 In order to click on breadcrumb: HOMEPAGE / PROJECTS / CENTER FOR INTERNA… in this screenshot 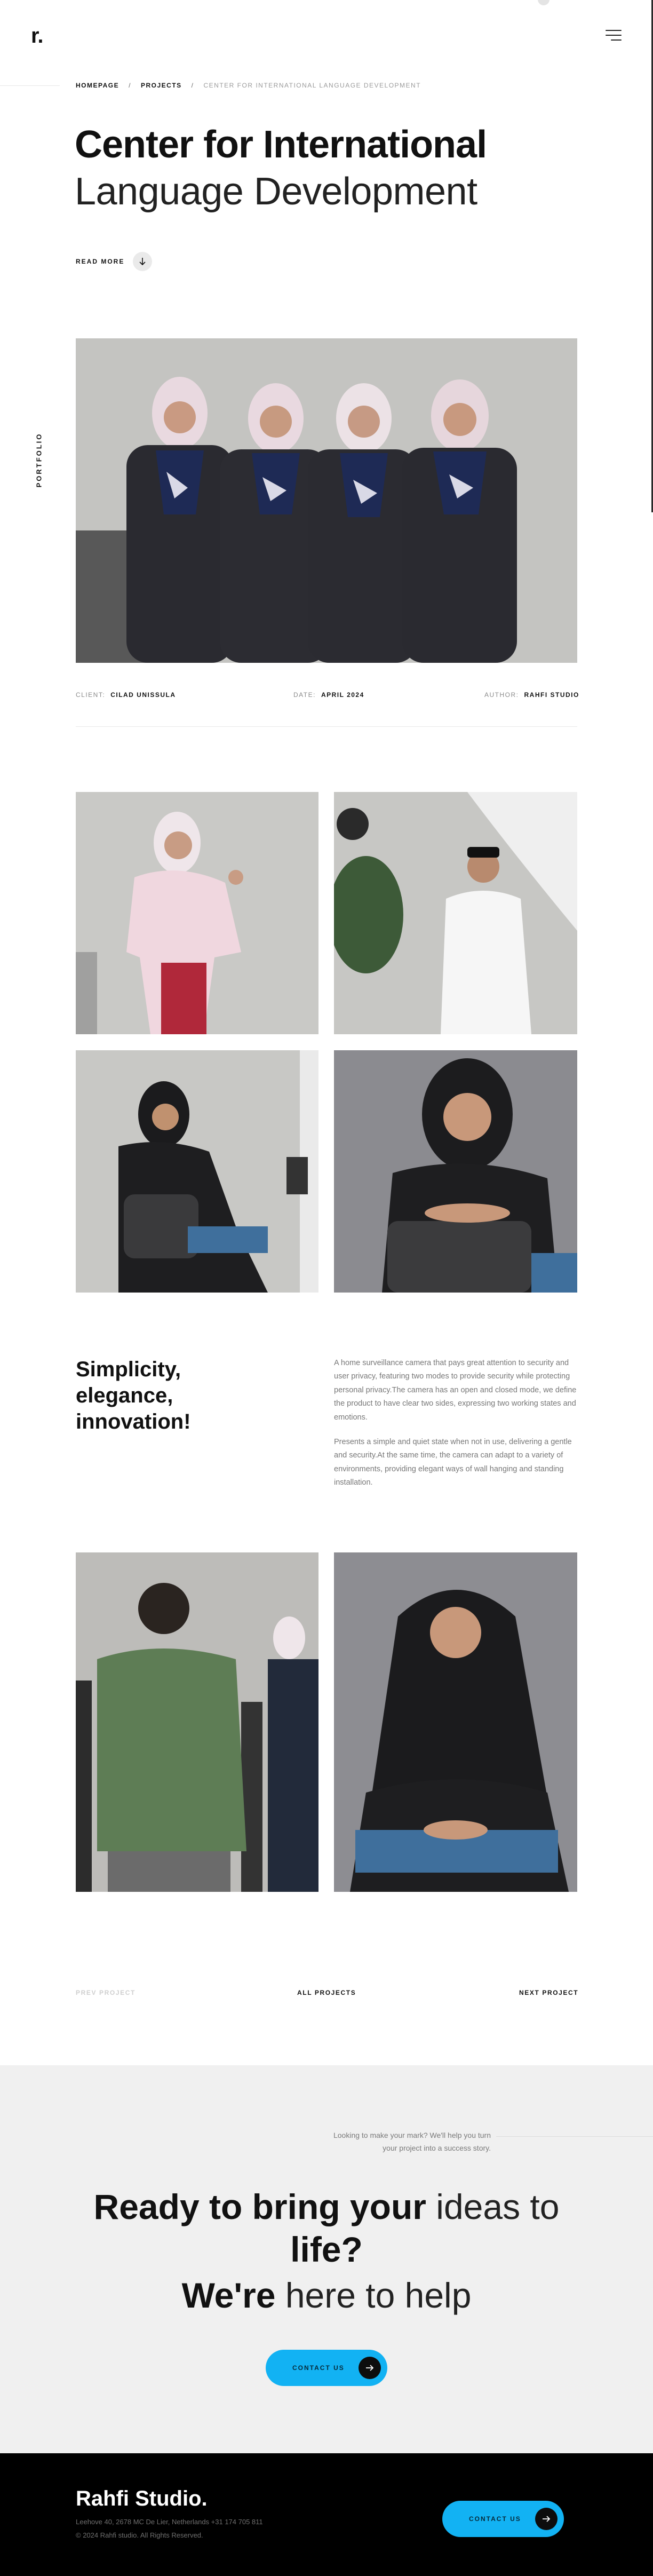, I will do `click(249, 85)`.